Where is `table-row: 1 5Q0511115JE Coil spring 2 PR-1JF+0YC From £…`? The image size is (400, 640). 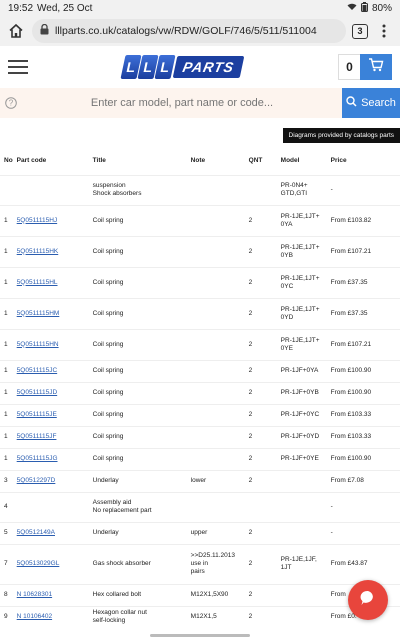 table-row: 1 5Q0511115JE Coil spring 2 PR-1JF+0YC From £… is located at coordinates (200, 414).